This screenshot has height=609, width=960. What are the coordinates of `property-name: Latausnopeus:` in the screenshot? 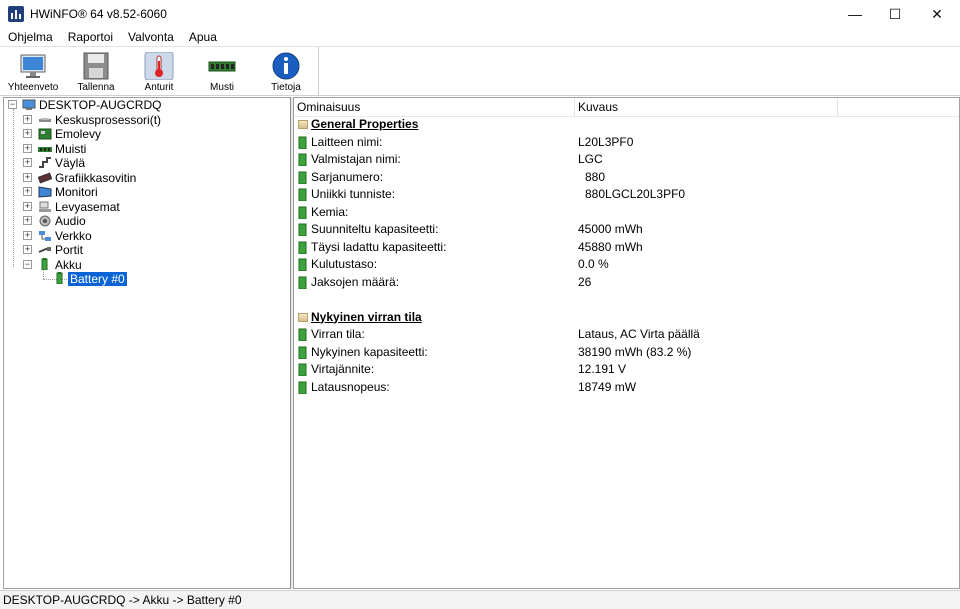 It's located at (350, 386).